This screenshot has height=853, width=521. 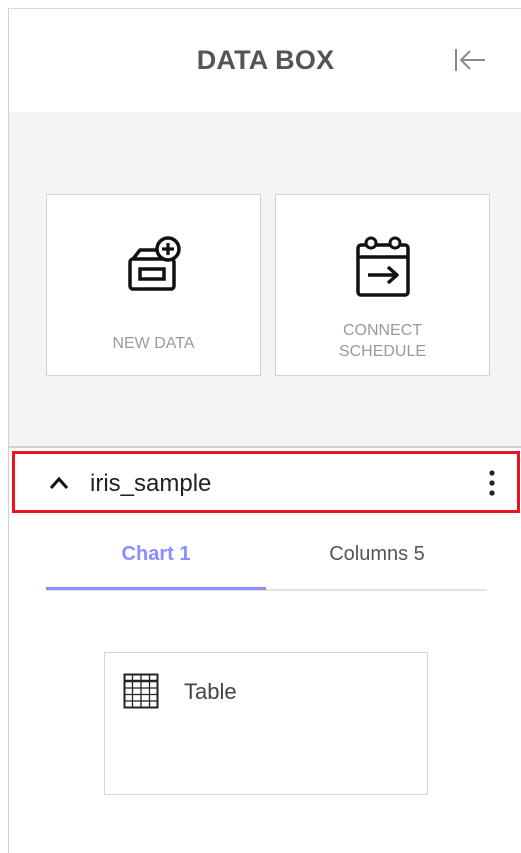 What do you see at coordinates (153, 343) in the screenshot?
I see `new-data-label: NEW DATA` at bounding box center [153, 343].